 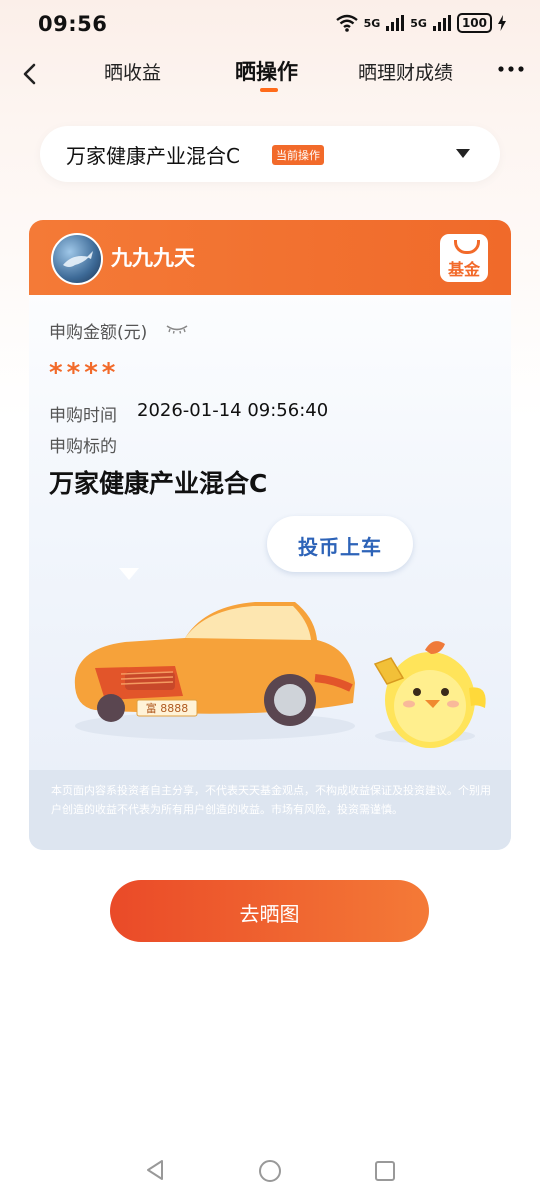 I want to click on speech-bubble-text: 投币上车, so click(x=340, y=547).